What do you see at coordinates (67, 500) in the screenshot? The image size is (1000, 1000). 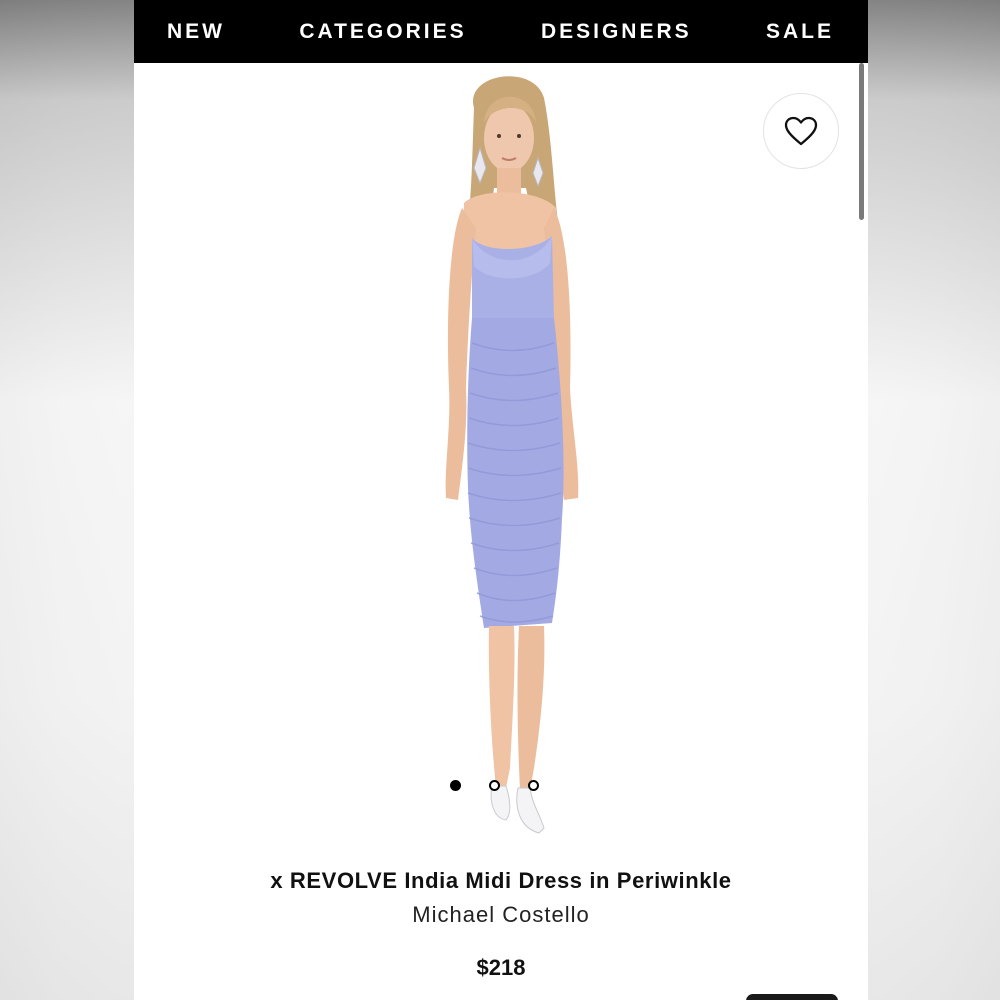 I see `left-blurred-background` at bounding box center [67, 500].